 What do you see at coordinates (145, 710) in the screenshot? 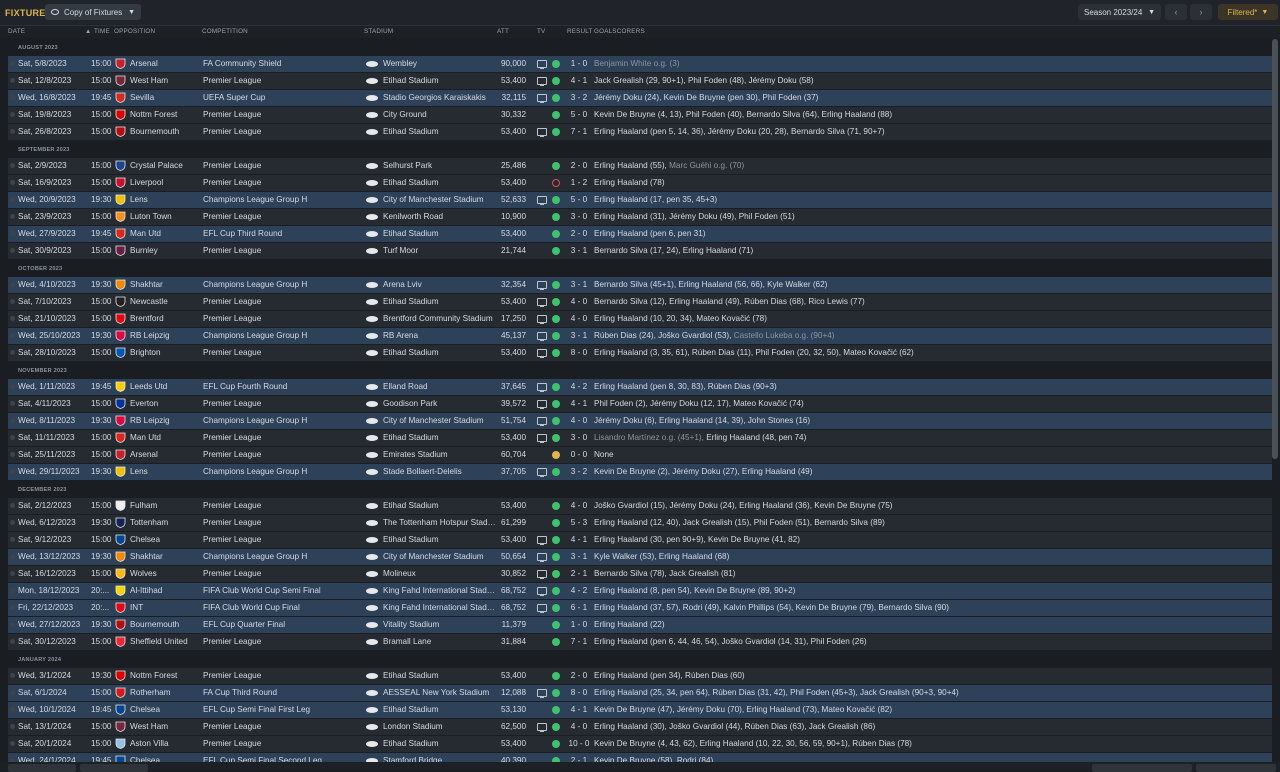
I see `opposition-name: Chelsea` at bounding box center [145, 710].